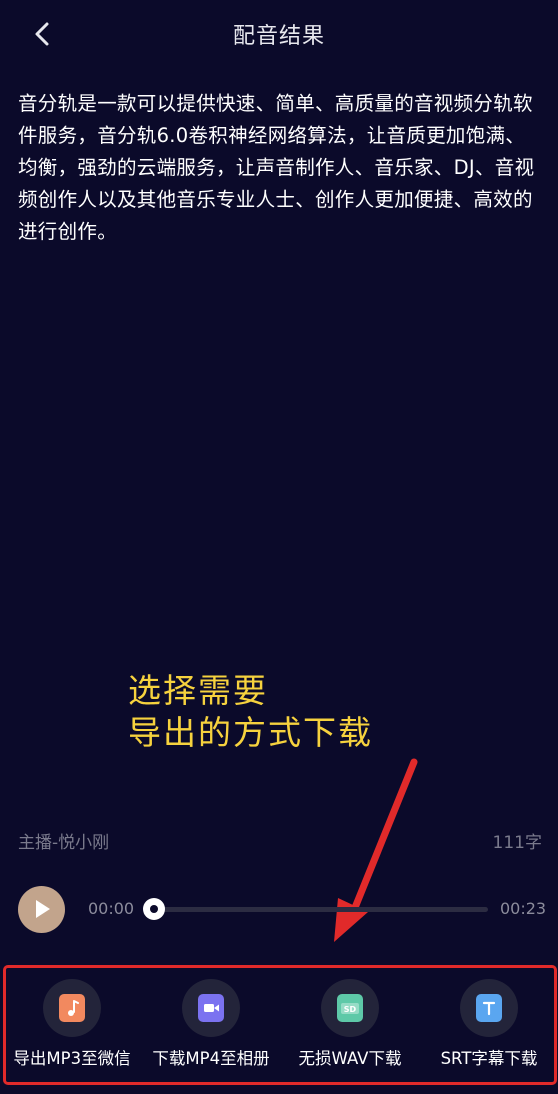 Image resolution: width=558 pixels, height=1094 pixels. I want to click on download-mp4-label: 下载MP4至相册, so click(211, 1058).